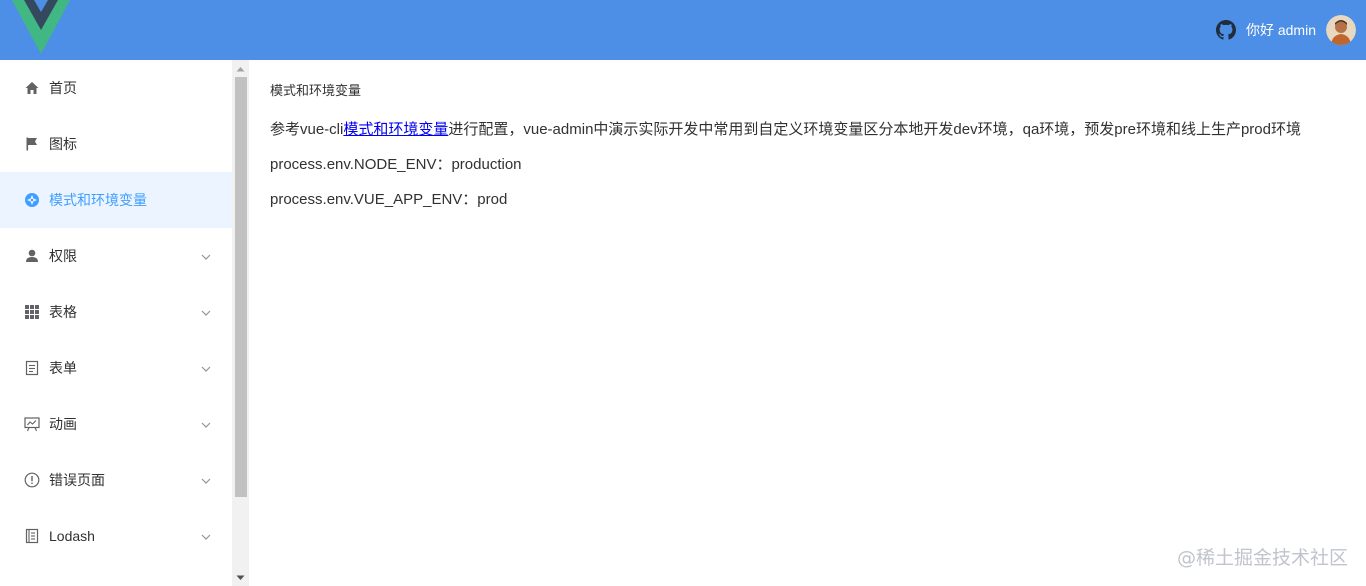  Describe the element at coordinates (1341, 30) in the screenshot. I see `avatar` at that location.